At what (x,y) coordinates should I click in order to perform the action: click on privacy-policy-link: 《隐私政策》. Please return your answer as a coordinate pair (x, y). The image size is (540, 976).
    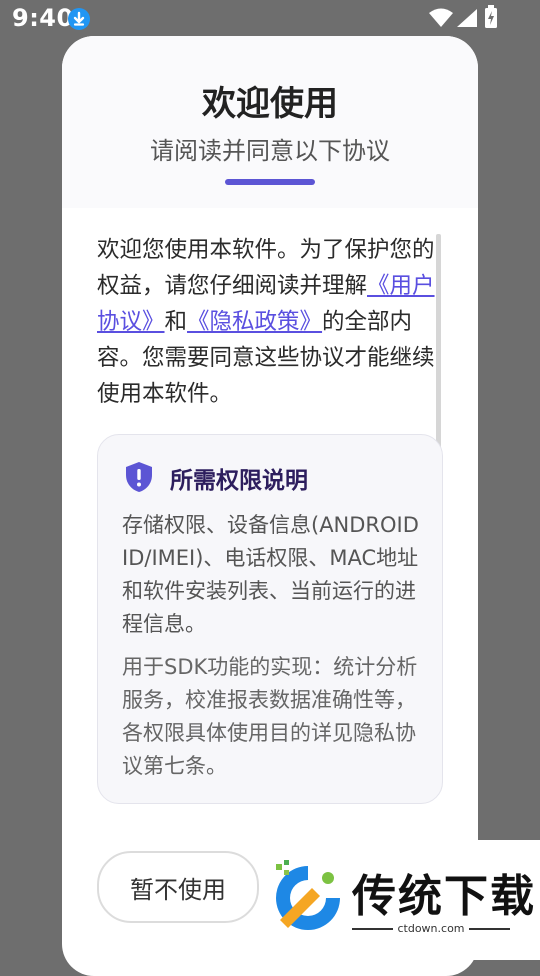
    Looking at the image, I should click on (254, 322).